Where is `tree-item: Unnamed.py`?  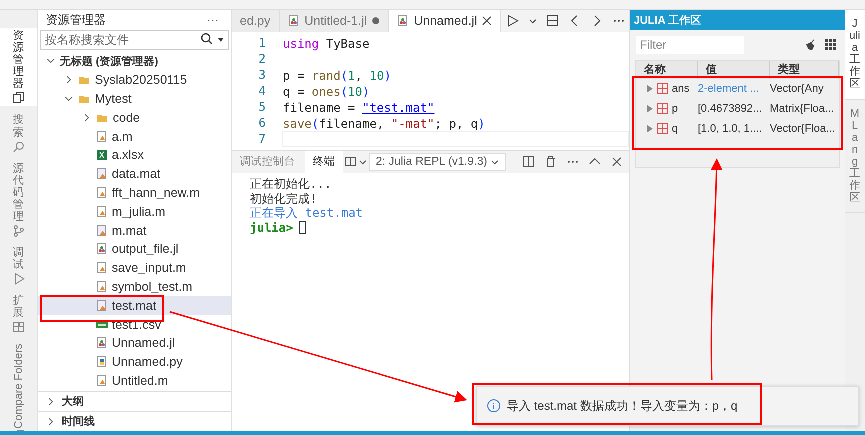 tree-item: Unnamed.py is located at coordinates (134, 362).